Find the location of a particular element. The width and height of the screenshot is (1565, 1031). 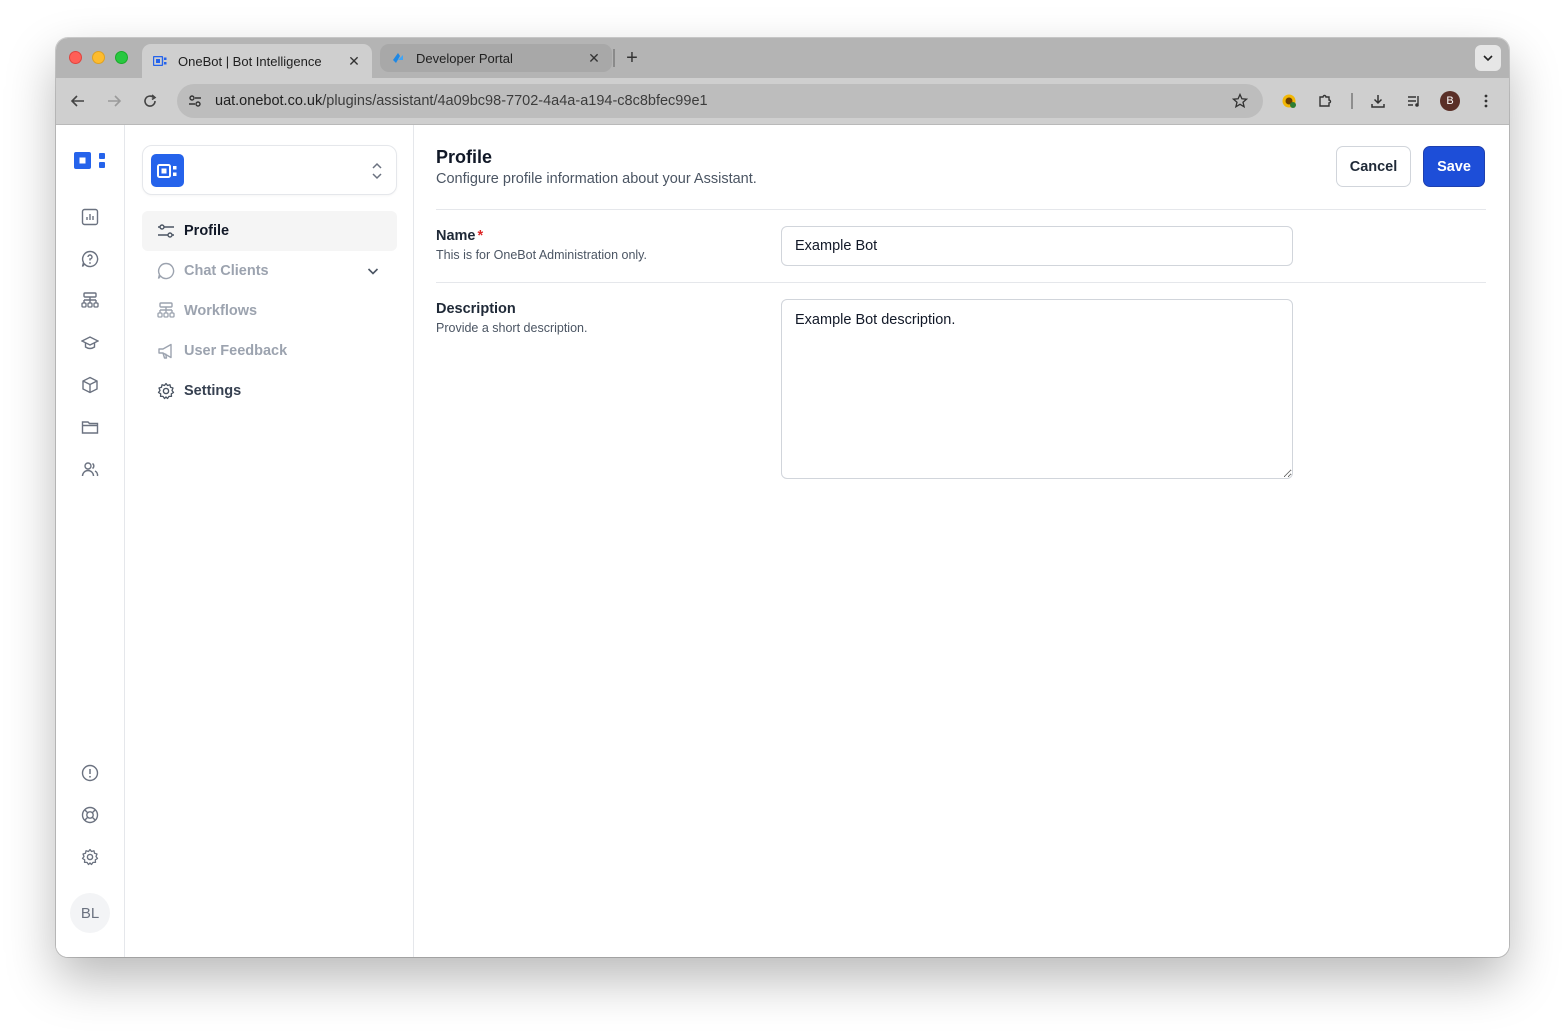

profile-initial: B is located at coordinates (1450, 101).